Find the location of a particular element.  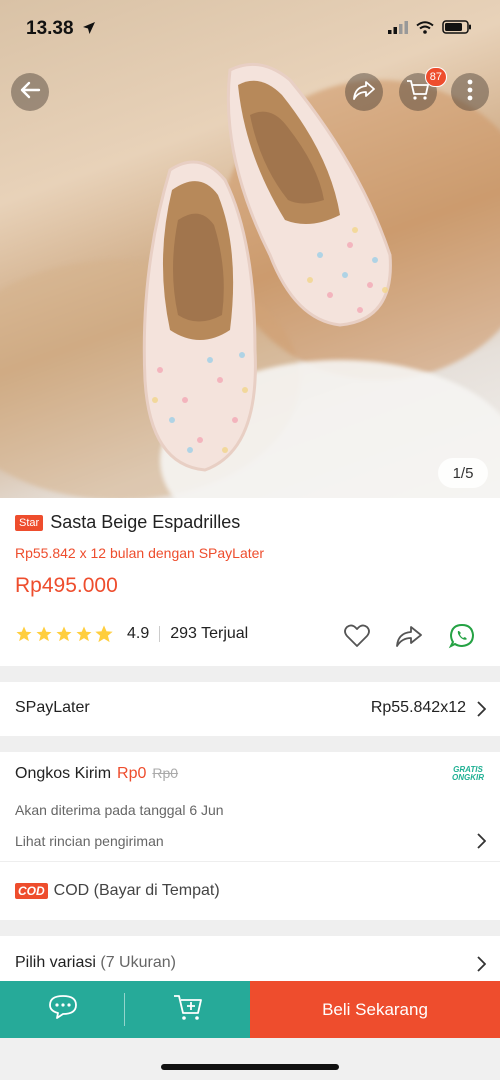

cart-badge: 87 is located at coordinates (435, 77).